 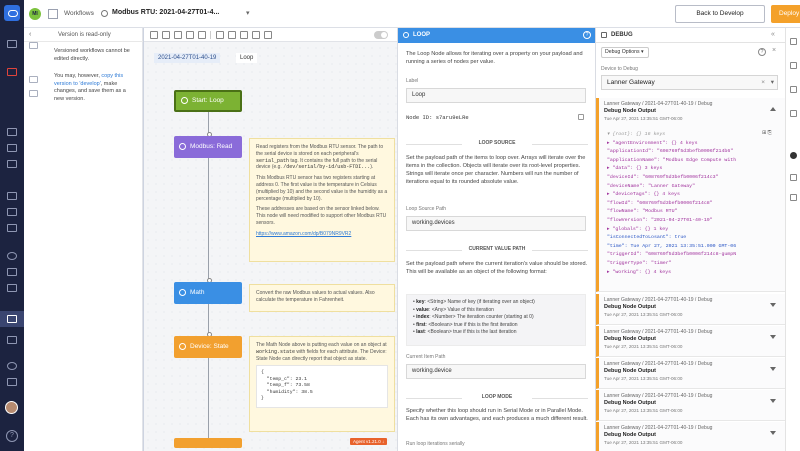 I want to click on edge-workflows-icon, so click(x=12, y=319).